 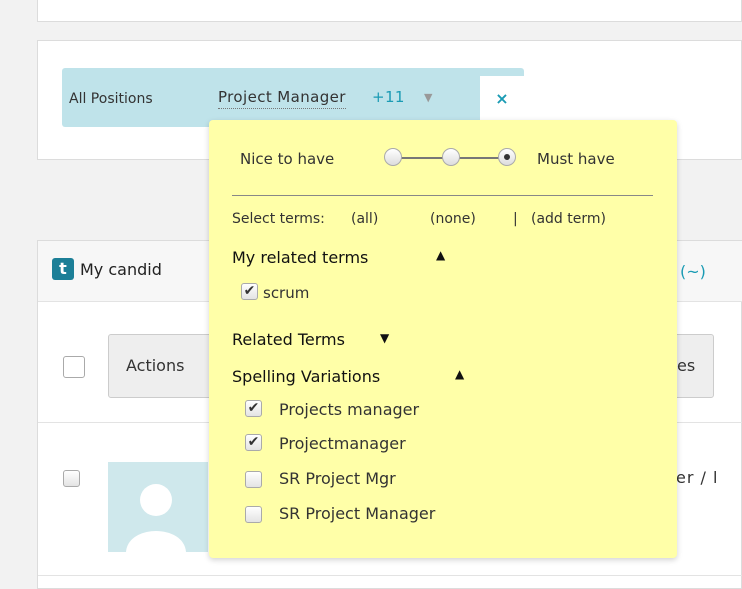 What do you see at coordinates (568, 219) in the screenshot?
I see `add-term-link: (add term)` at bounding box center [568, 219].